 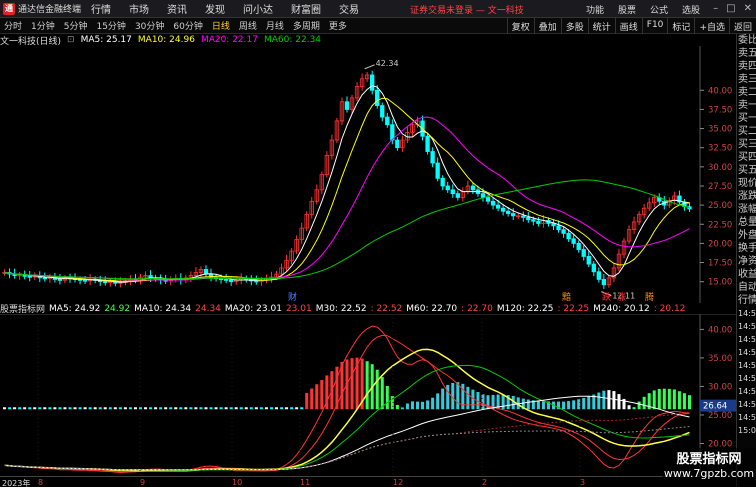 What do you see at coordinates (467, 9) in the screenshot?
I see `trade-login-notice: 证券交易未登录 — 文一科技` at bounding box center [467, 9].